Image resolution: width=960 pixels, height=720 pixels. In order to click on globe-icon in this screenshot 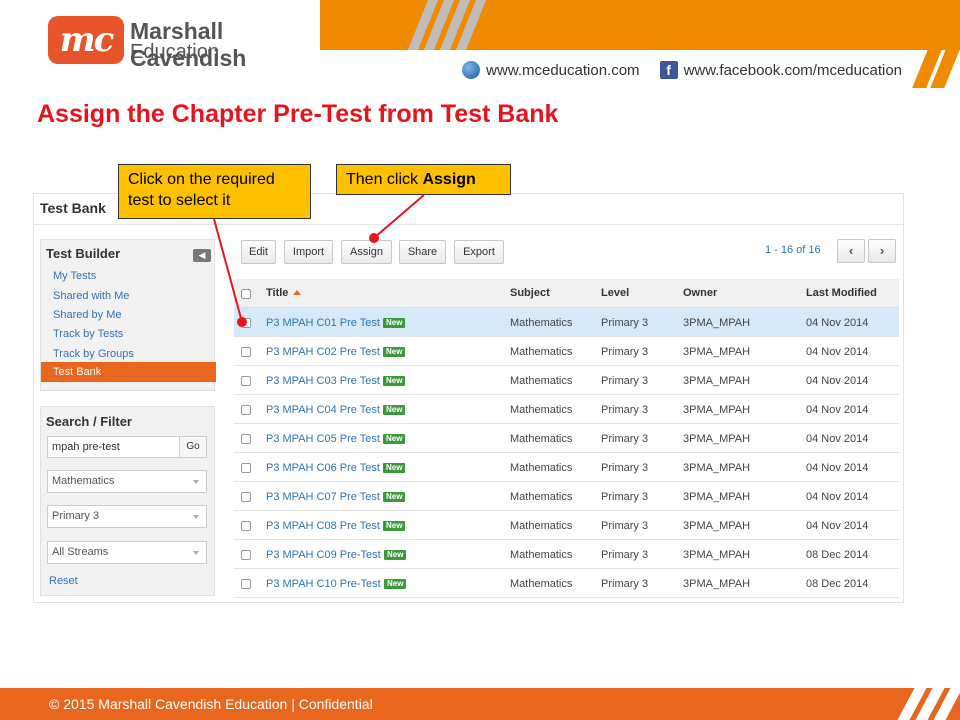, I will do `click(471, 70)`.